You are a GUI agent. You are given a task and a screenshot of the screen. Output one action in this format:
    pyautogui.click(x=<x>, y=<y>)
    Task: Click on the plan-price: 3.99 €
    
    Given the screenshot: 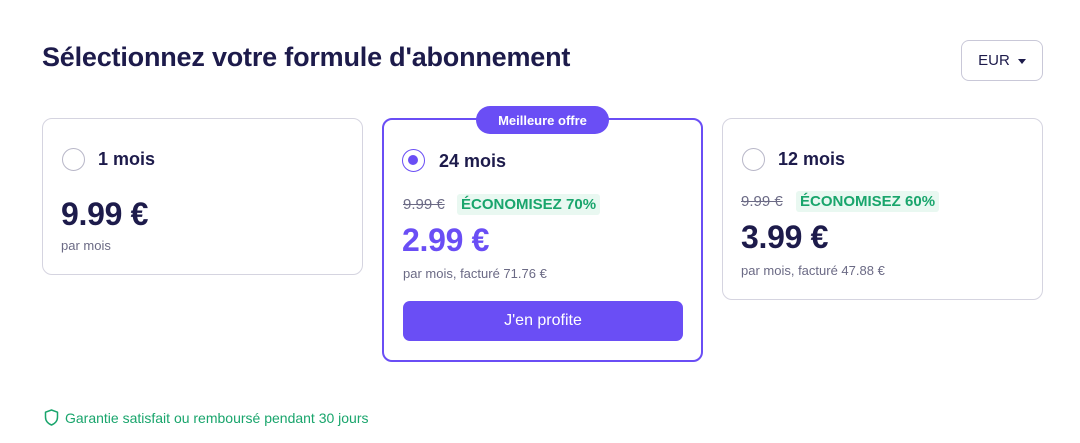 What is the action you would take?
    pyautogui.click(x=785, y=237)
    